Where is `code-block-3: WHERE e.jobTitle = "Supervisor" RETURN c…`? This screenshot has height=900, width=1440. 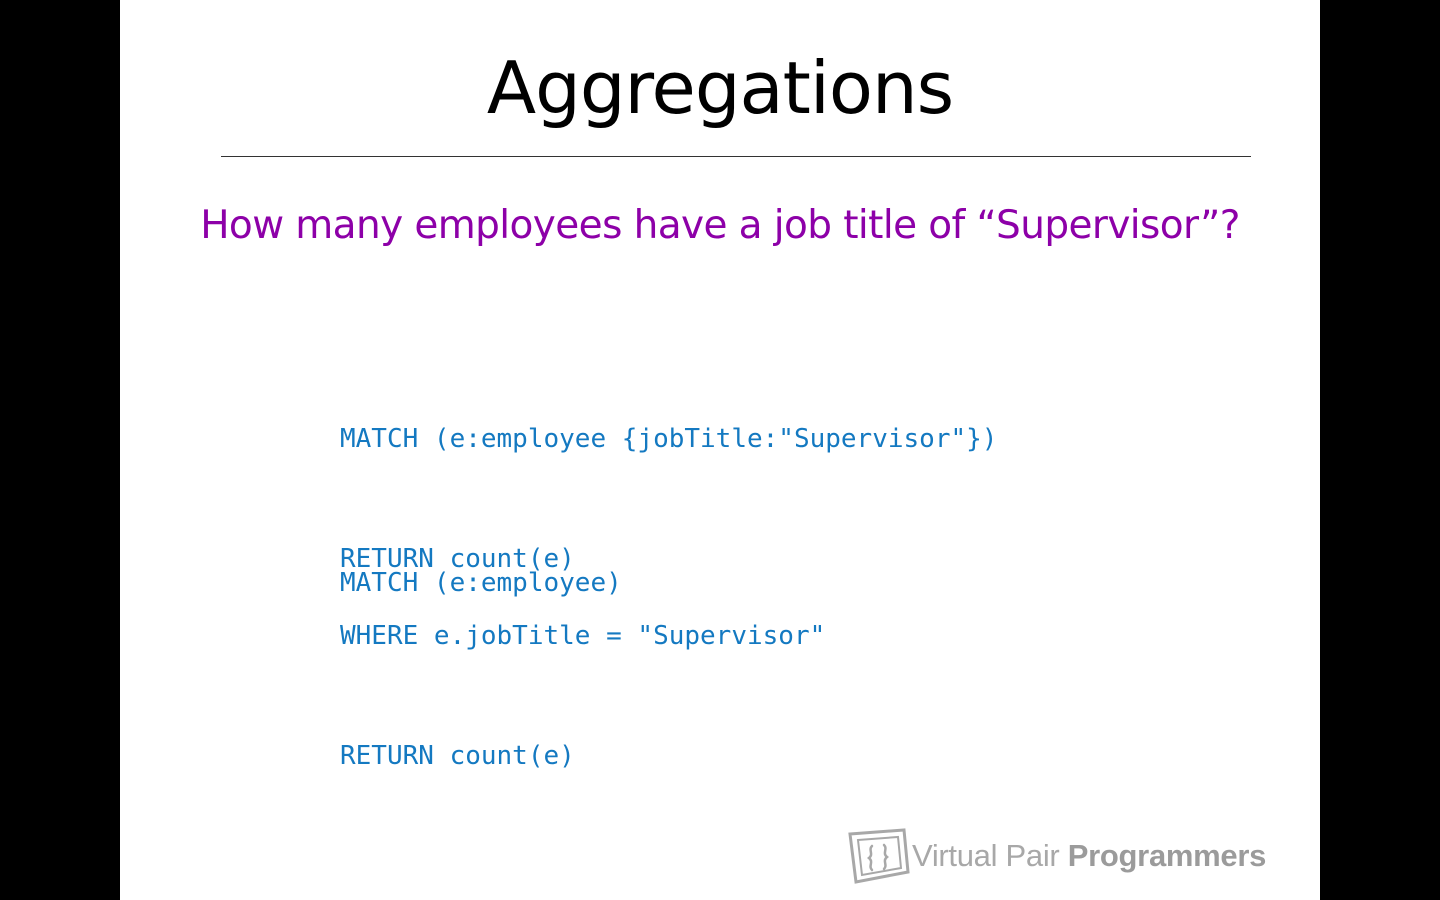 code-block-3: WHERE e.jobTitle = "Supervisor" RETURN c… is located at coordinates (582, 696).